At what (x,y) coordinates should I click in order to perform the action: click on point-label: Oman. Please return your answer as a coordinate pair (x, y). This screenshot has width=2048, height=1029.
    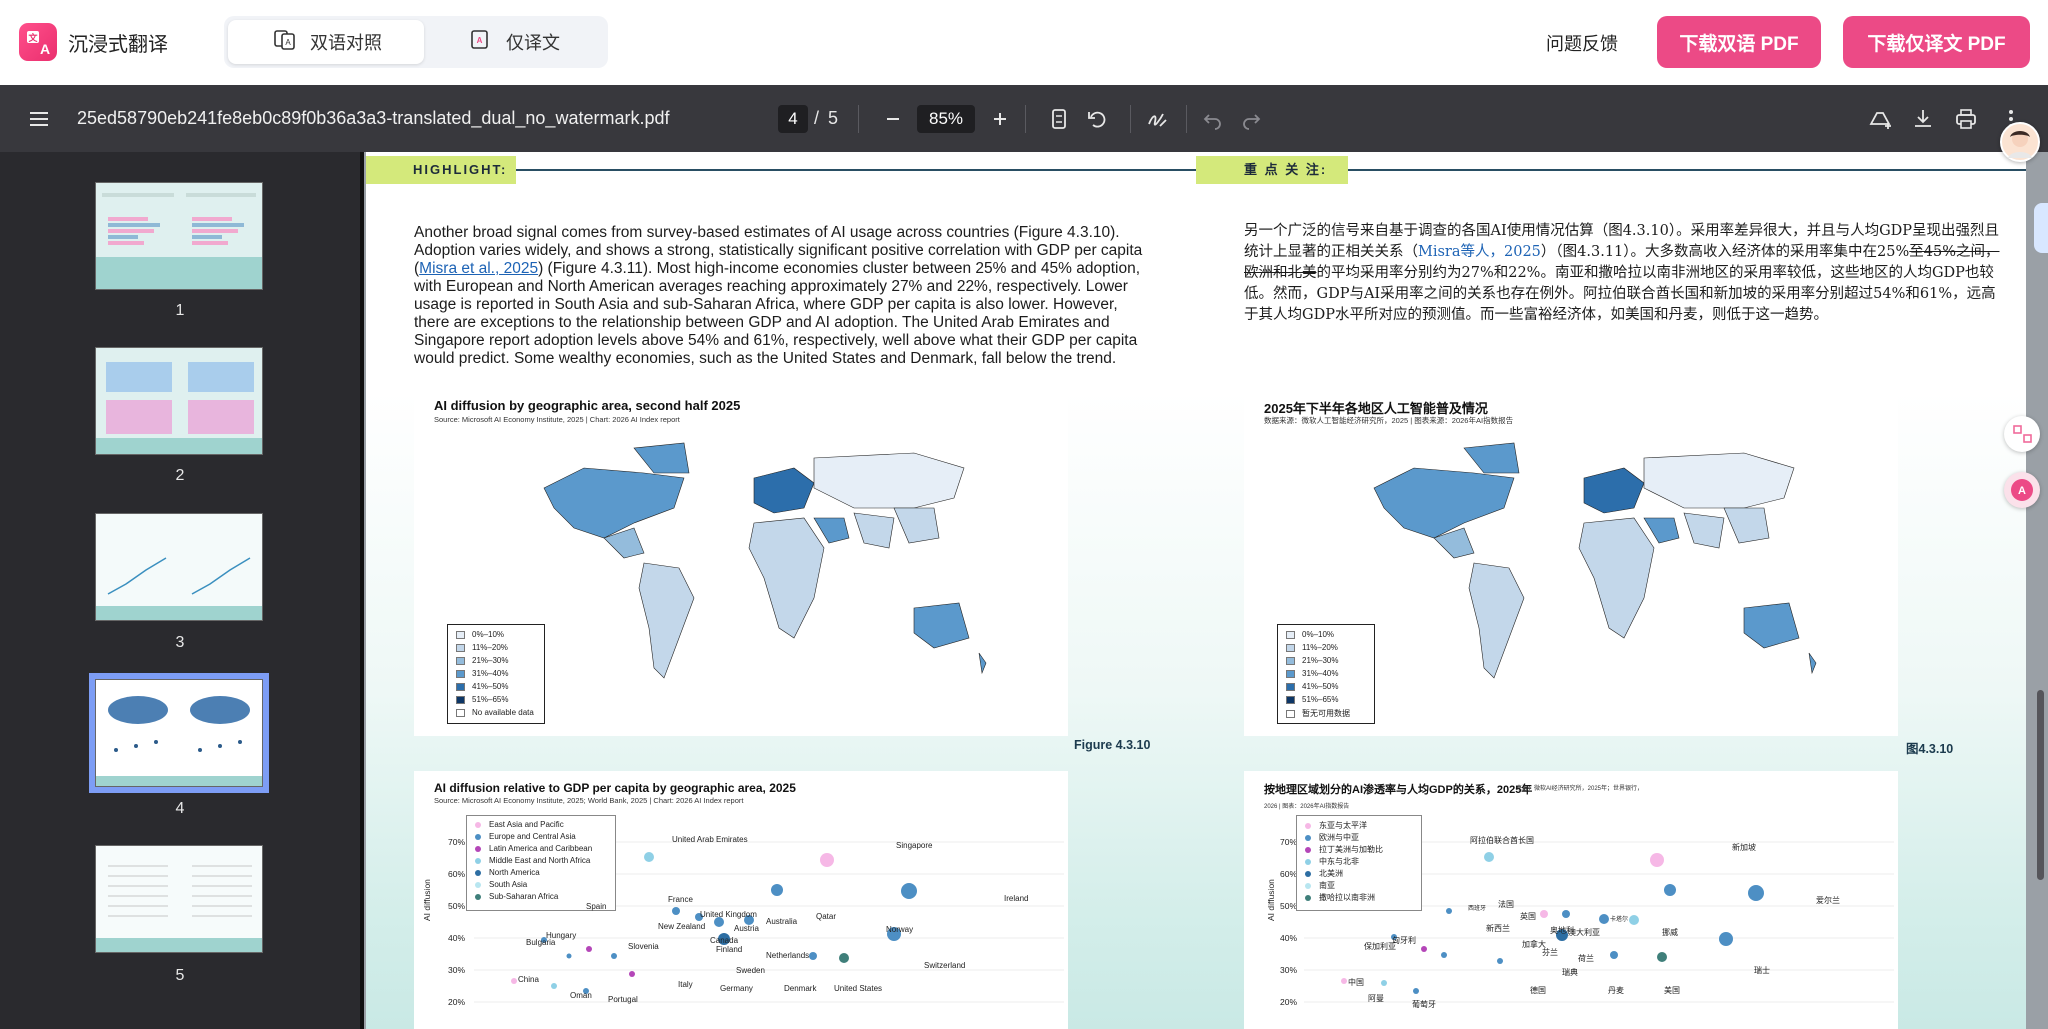
    Looking at the image, I should click on (581, 995).